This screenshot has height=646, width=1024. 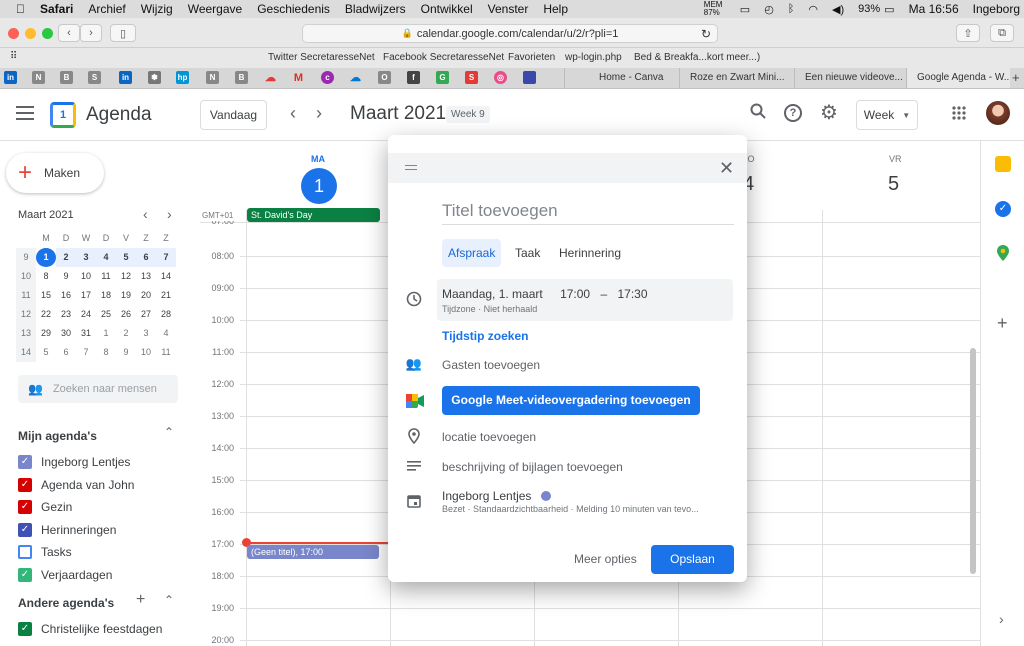 I want to click on dribbble-icon: ◎, so click(x=500, y=77).